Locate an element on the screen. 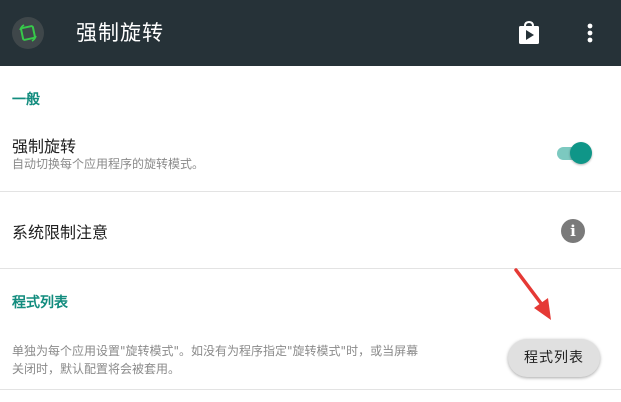  system-limits-title: 系统限制注意 is located at coordinates (60, 232).